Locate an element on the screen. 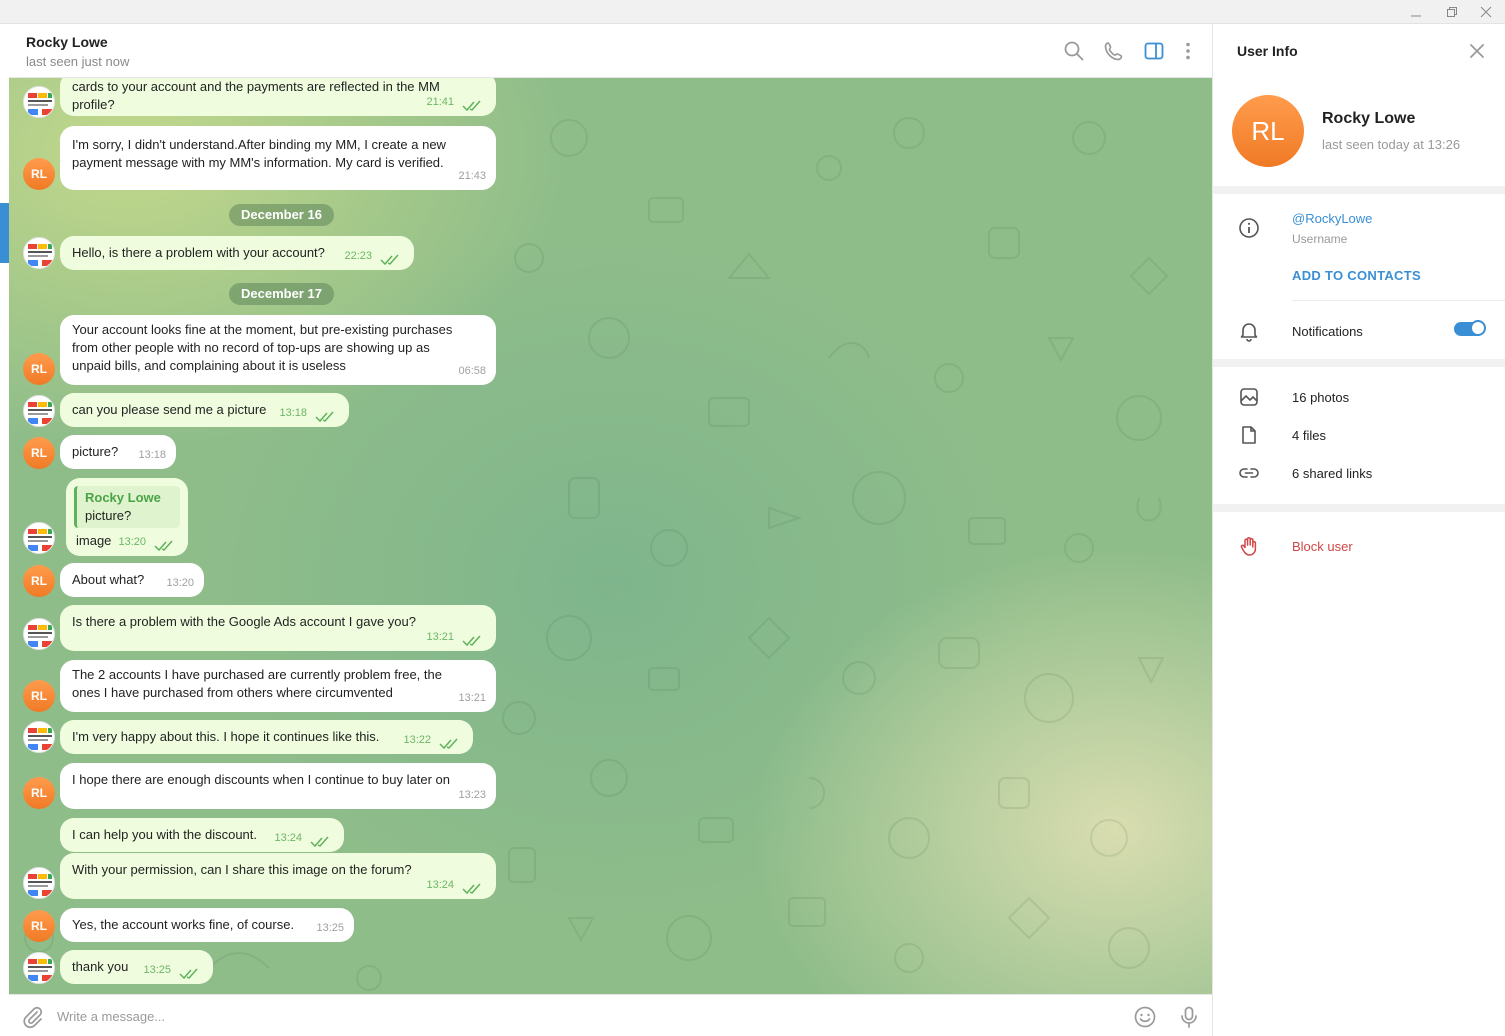 The width and height of the screenshot is (1505, 1036). message-time: 21:43 is located at coordinates (472, 176).